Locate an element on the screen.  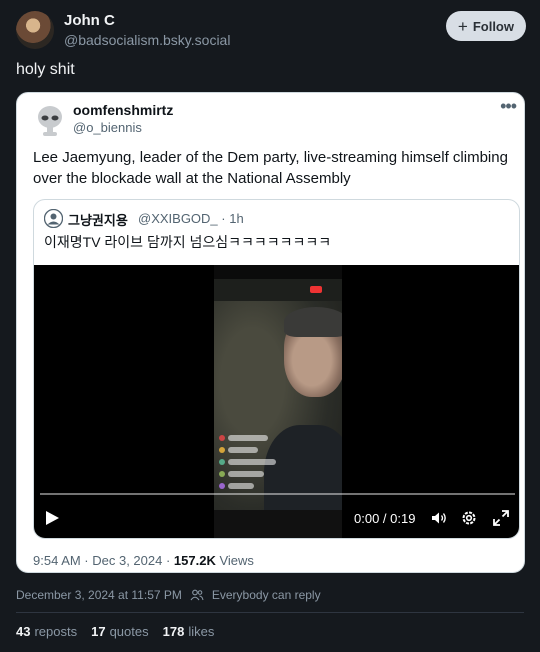
embed-timestamp-text: 9:54 AM · Dec 3, 2024 · is located at coordinates (103, 560).